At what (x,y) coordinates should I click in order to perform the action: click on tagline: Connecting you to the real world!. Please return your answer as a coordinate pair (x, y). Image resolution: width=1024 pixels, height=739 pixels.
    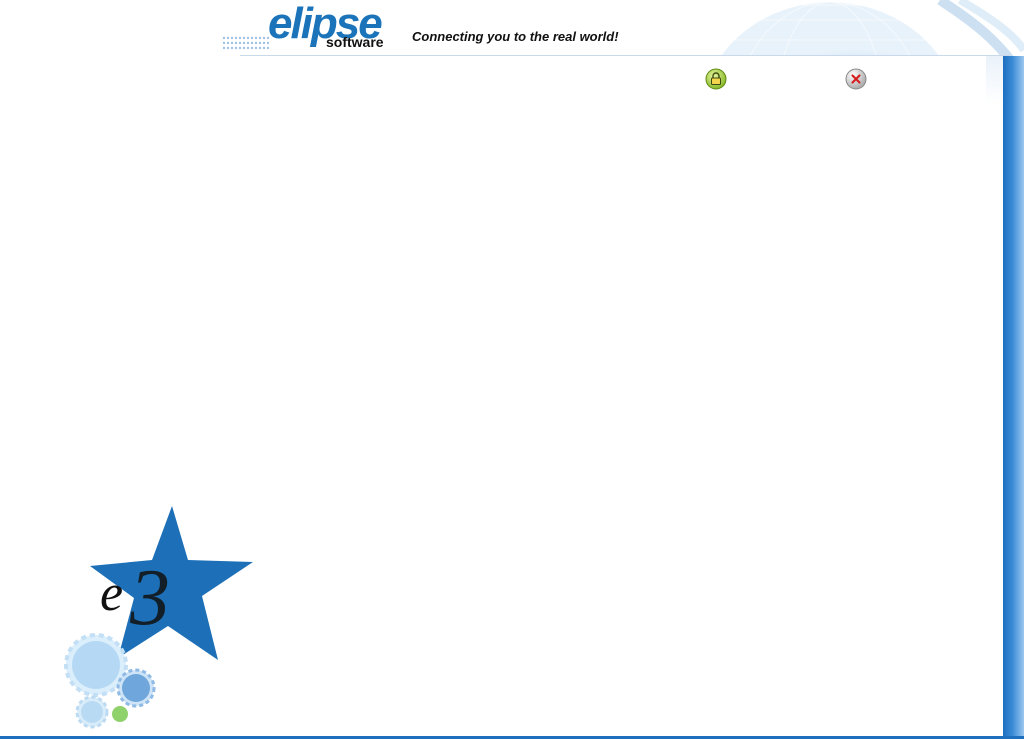
    Looking at the image, I should click on (515, 36).